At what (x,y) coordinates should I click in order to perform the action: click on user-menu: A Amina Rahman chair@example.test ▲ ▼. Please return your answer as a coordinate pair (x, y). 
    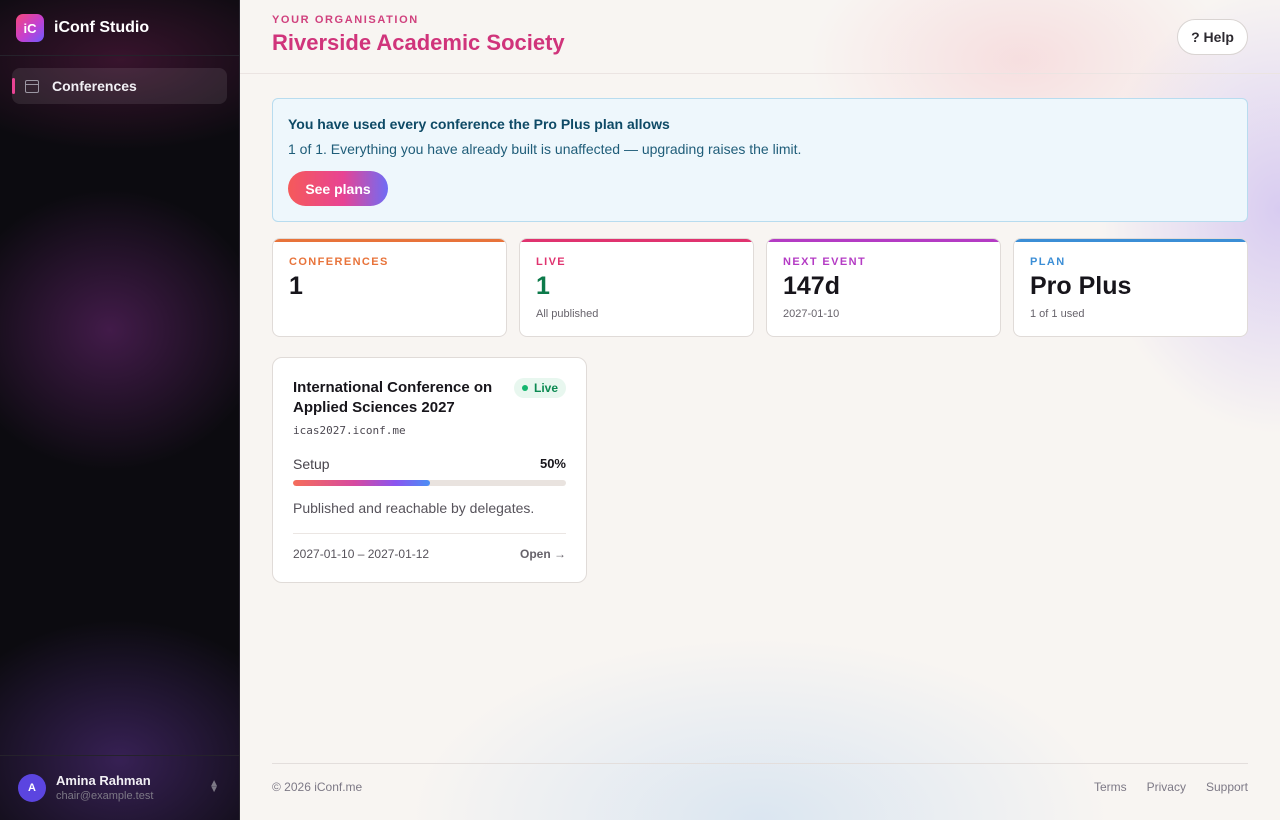
    Looking at the image, I should click on (119, 787).